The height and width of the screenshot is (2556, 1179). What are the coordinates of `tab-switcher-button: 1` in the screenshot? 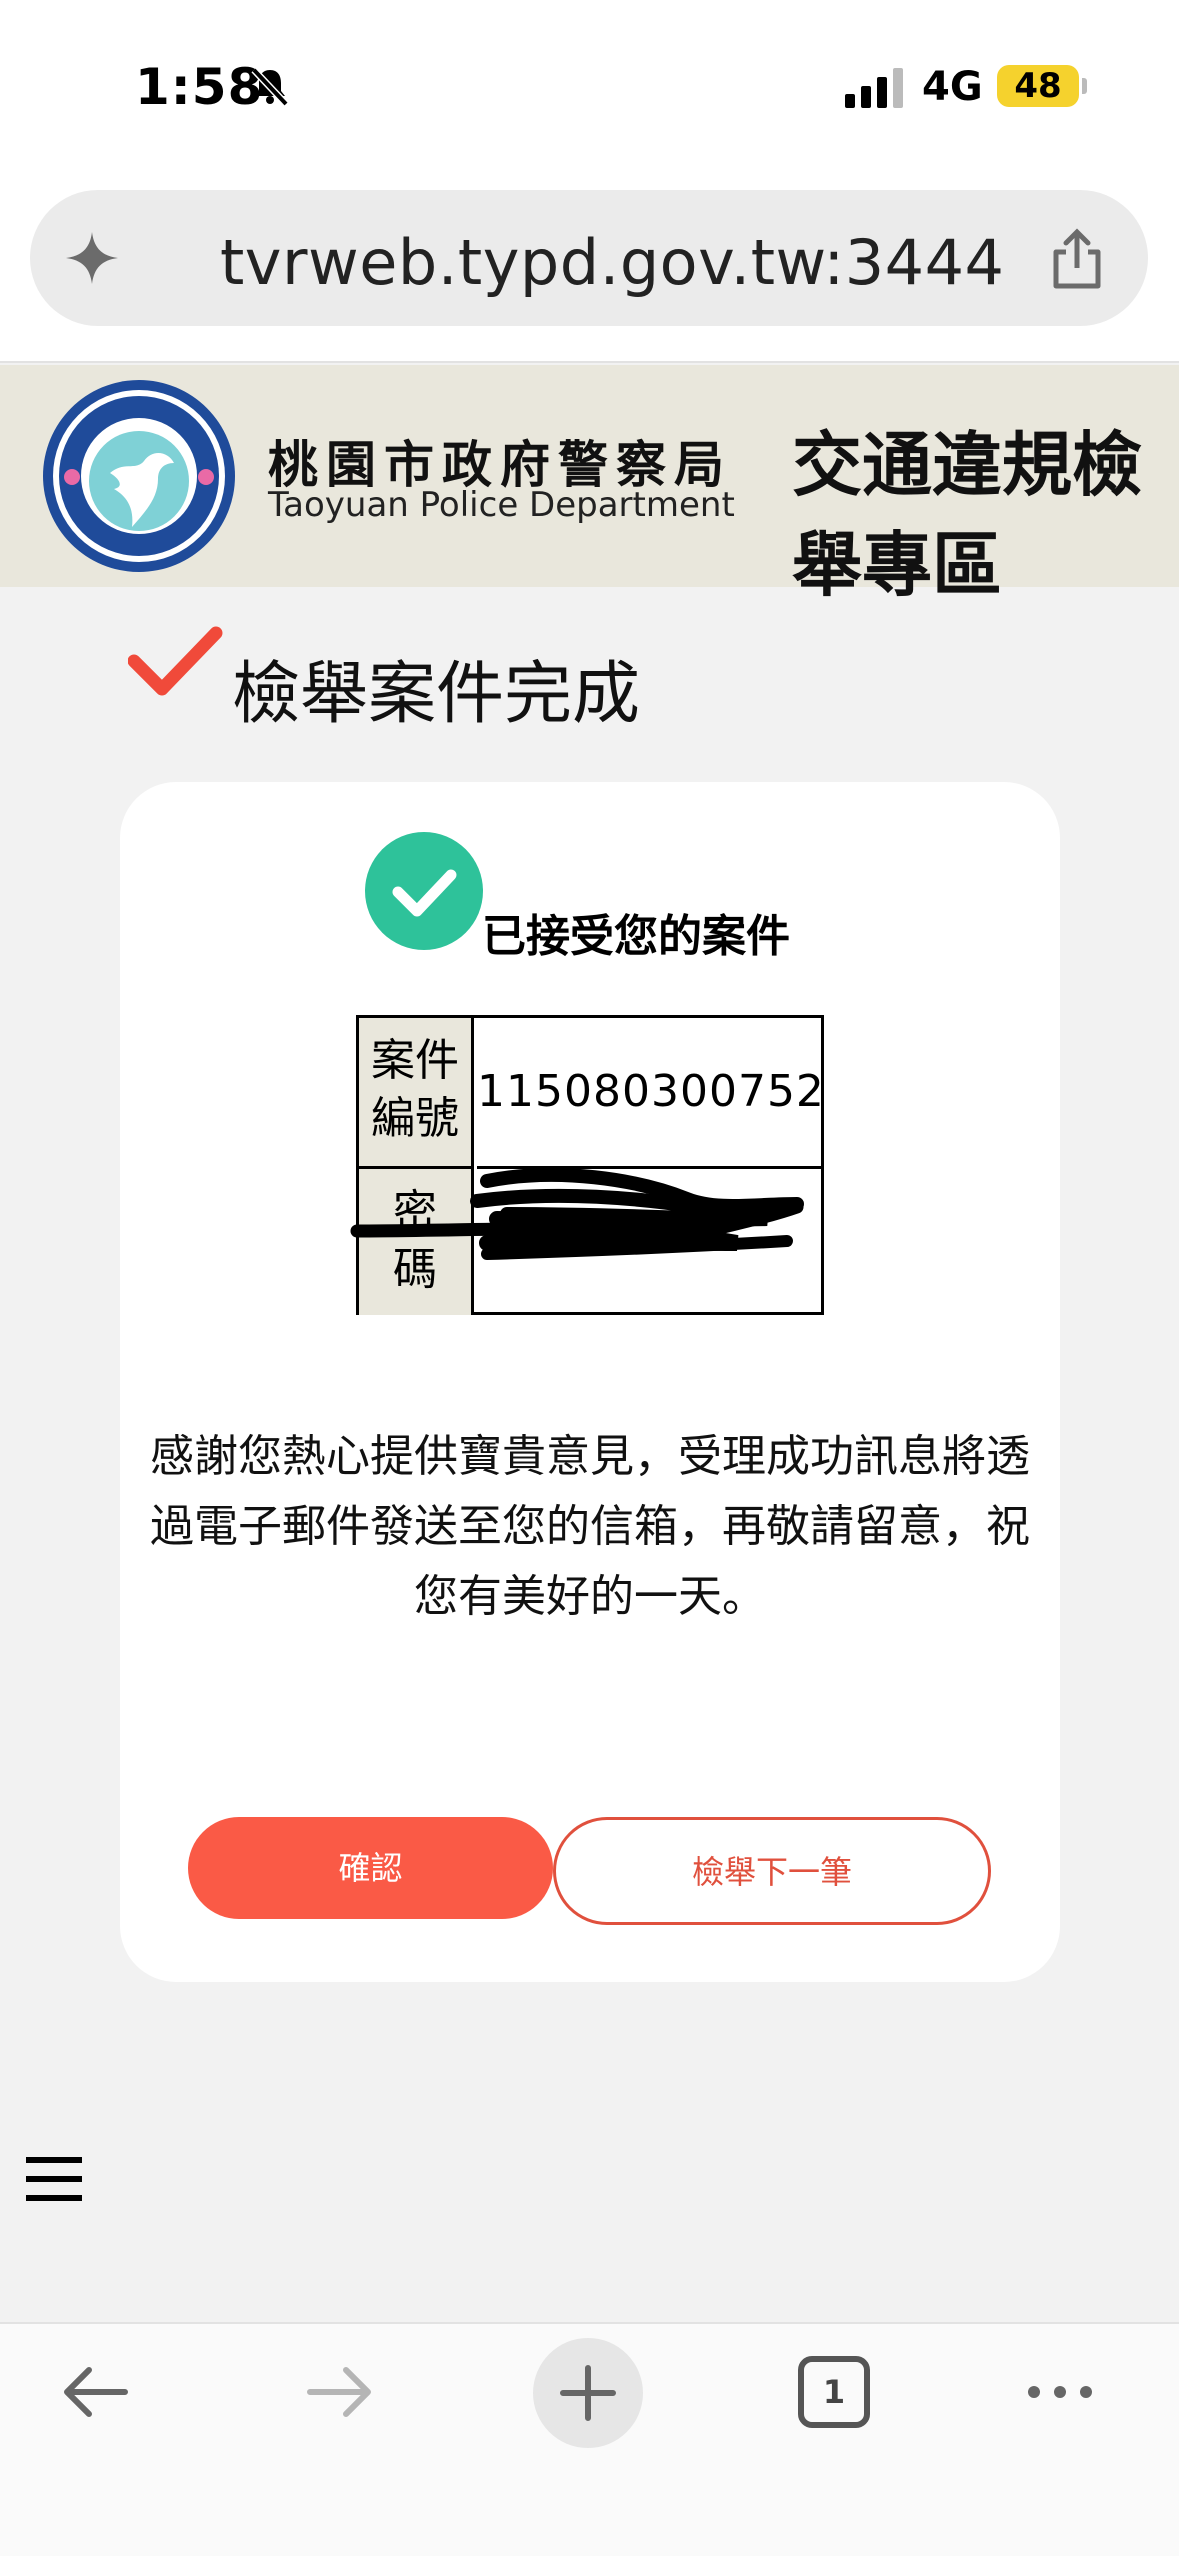 It's located at (834, 2392).